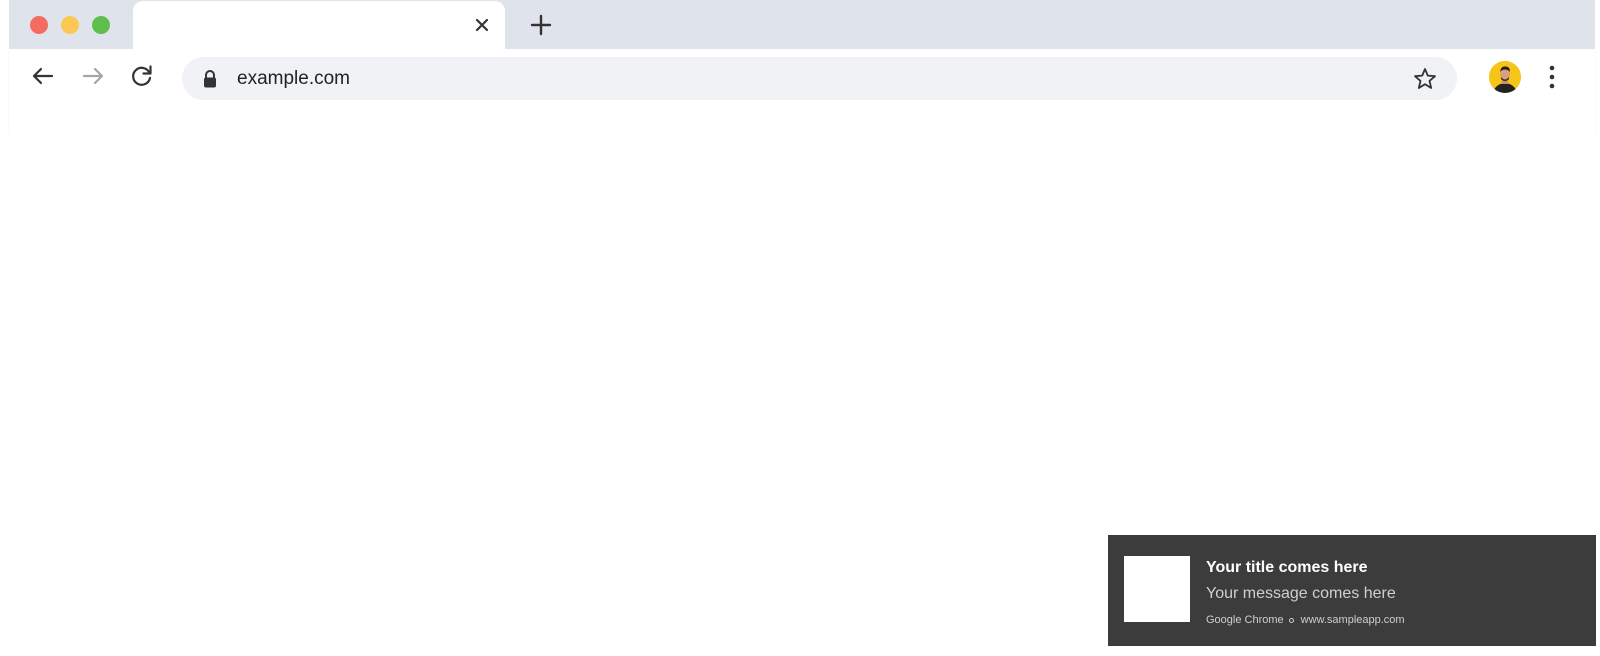 This screenshot has height=656, width=1600. Describe the element at coordinates (101, 25) in the screenshot. I see `window-zoom-button` at that location.